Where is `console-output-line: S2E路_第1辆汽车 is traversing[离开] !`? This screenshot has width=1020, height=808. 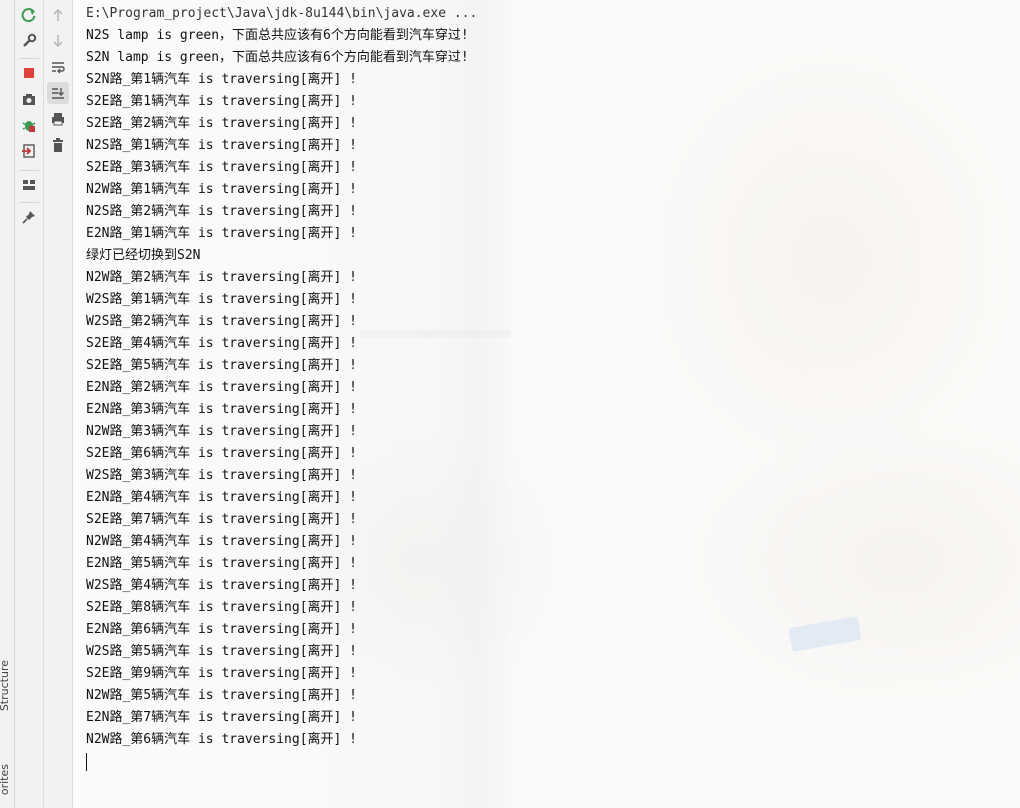 console-output-line: S2E路_第1辆汽车 is traversing[离开] ! is located at coordinates (222, 101).